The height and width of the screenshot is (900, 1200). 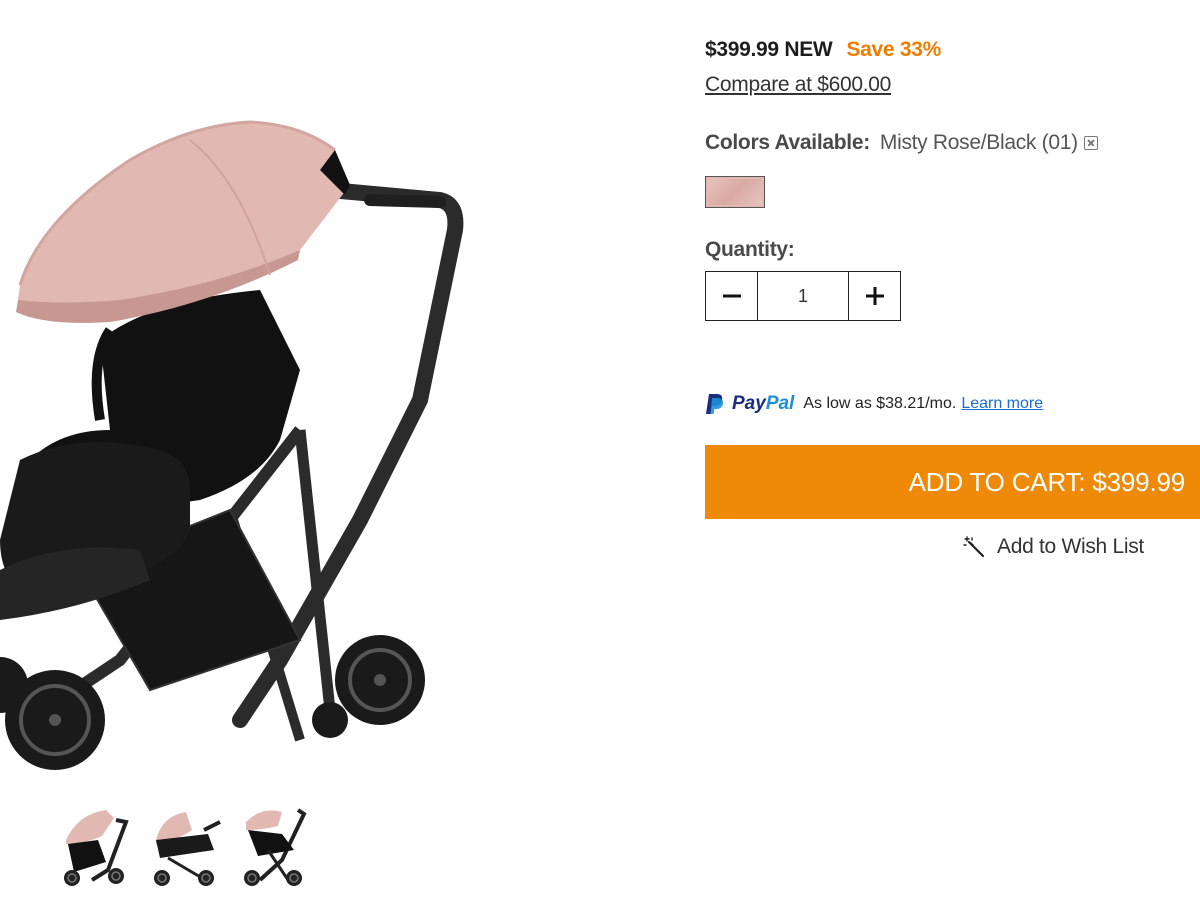 What do you see at coordinates (880, 403) in the screenshot?
I see `paypal-installment-text: As low as $38.21/mo.` at bounding box center [880, 403].